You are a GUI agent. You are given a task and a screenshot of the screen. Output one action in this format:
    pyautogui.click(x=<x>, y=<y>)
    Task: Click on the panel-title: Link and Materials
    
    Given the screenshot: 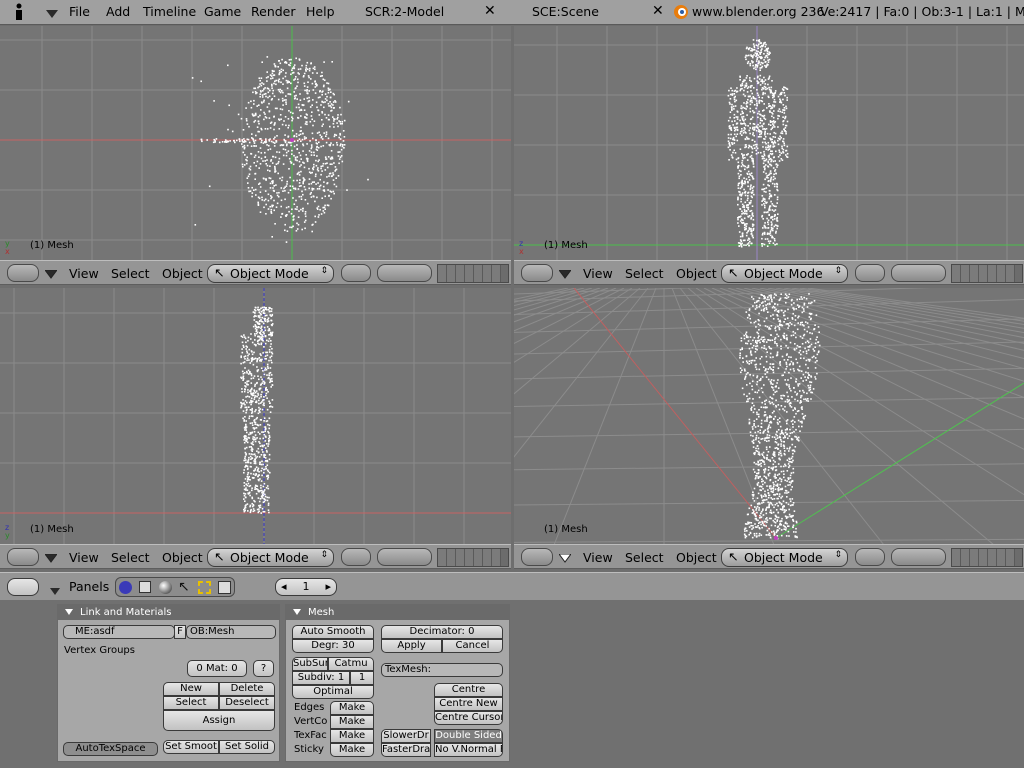 What is the action you would take?
    pyautogui.click(x=168, y=612)
    